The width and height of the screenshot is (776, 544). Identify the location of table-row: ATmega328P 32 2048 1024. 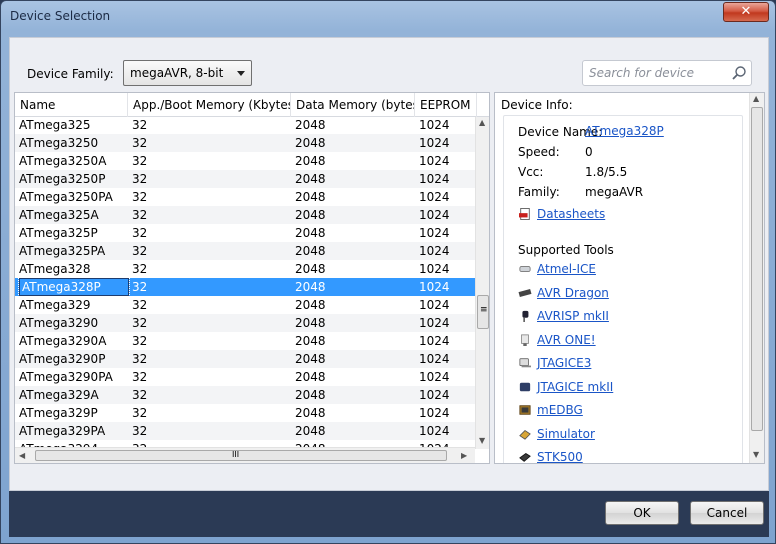
(245, 287).